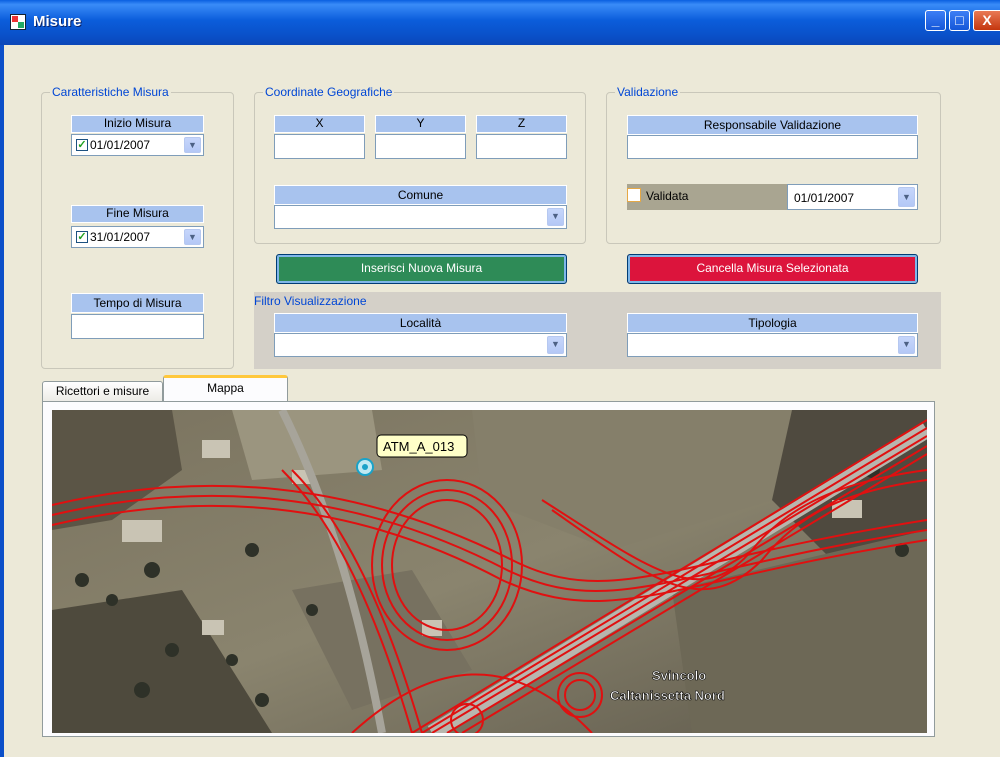  What do you see at coordinates (648, 92) in the screenshot?
I see `validazione-group-label: Validazione` at bounding box center [648, 92].